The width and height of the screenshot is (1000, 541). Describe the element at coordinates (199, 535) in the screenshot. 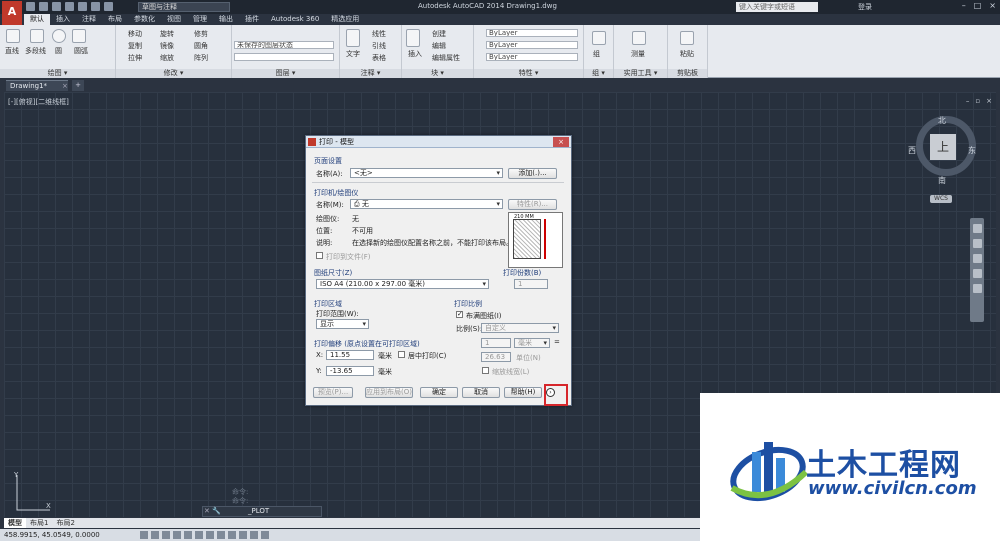

I see `osnap-icon` at that location.